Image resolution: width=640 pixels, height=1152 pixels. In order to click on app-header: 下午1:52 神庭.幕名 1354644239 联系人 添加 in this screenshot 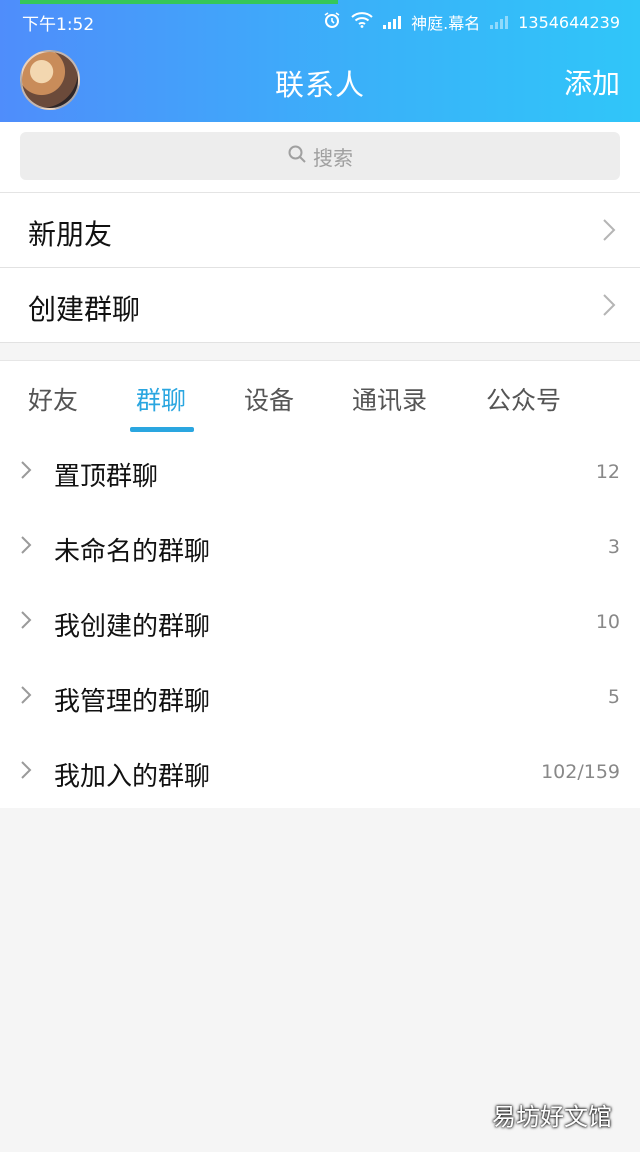, I will do `click(320, 61)`.